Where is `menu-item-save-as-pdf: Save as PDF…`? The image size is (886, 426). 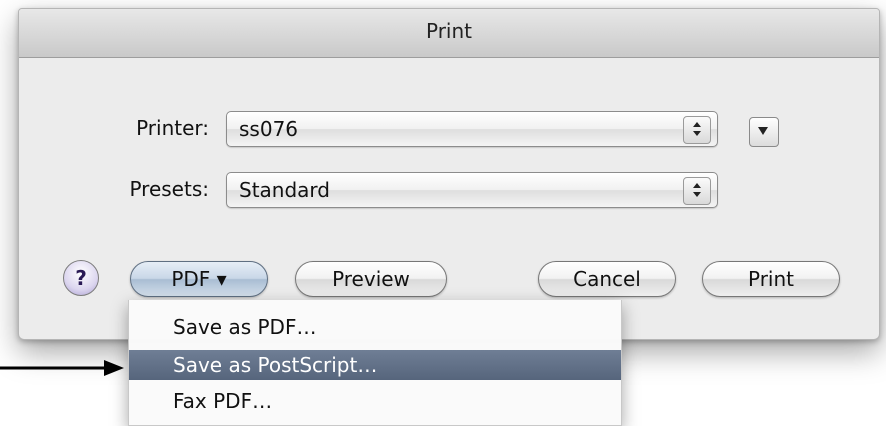 menu-item-save-as-pdf: Save as PDF… is located at coordinates (375, 327).